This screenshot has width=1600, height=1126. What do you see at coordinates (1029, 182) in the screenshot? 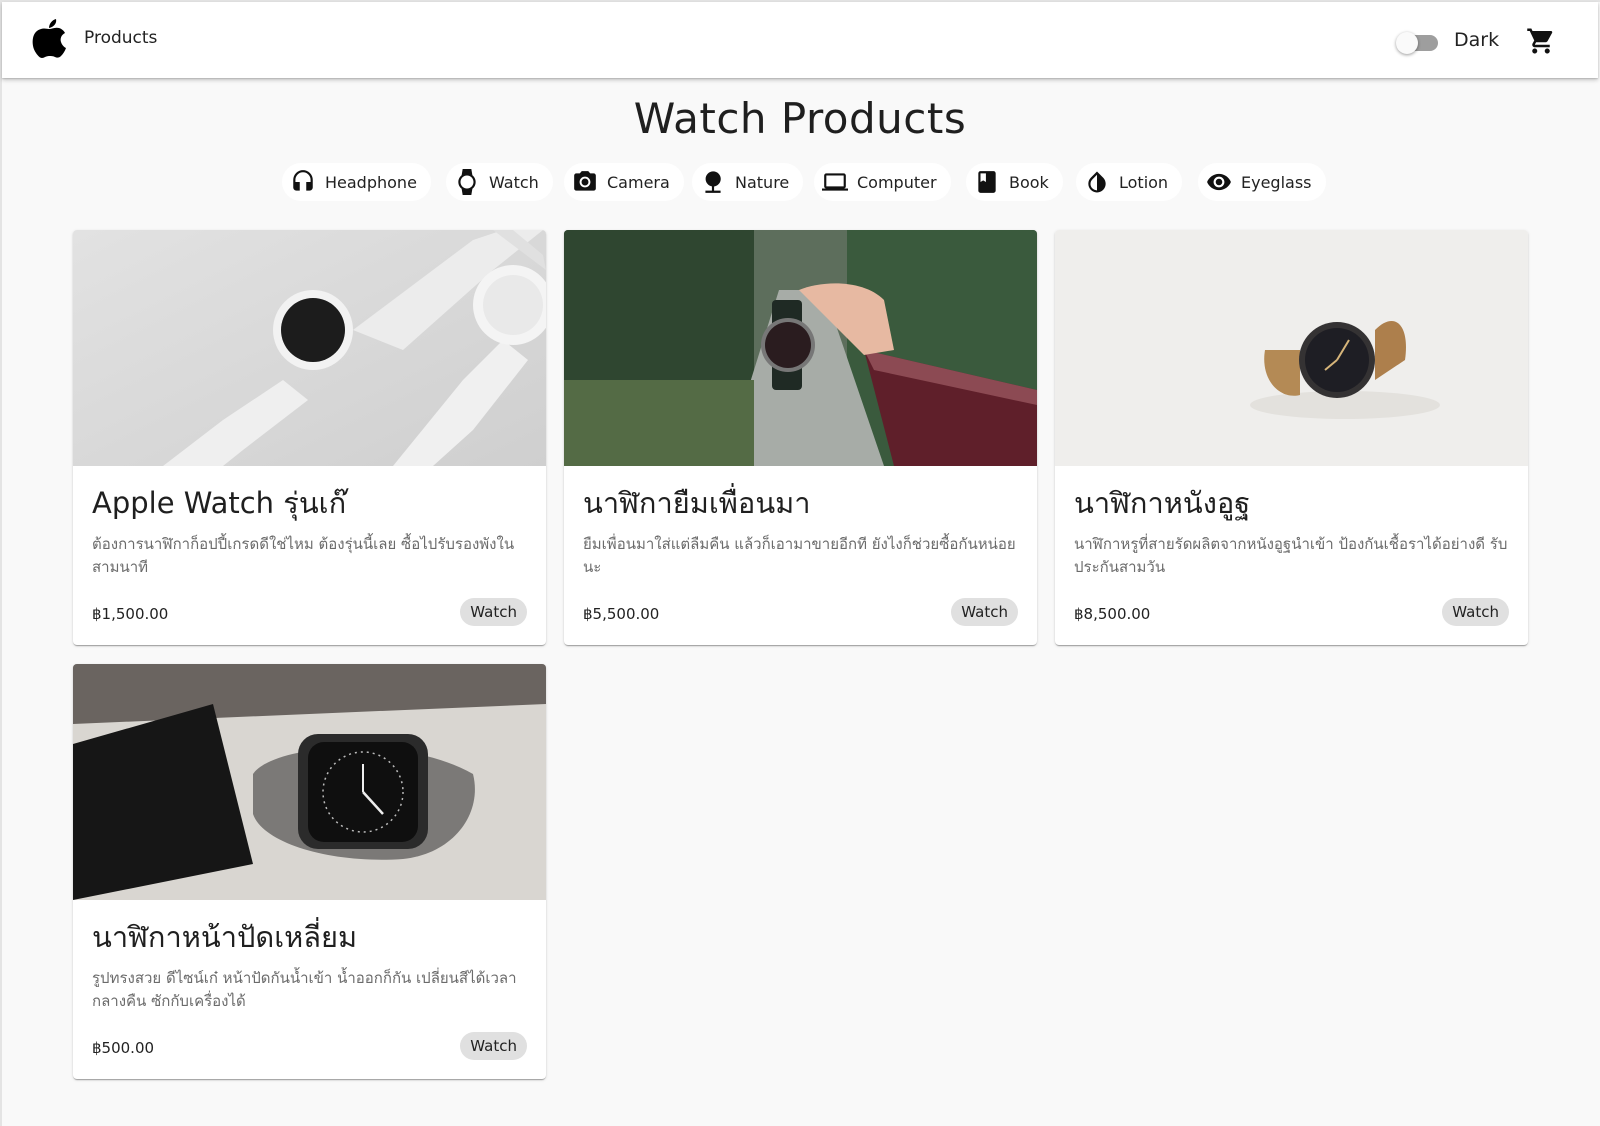
I see `category-label: Book` at bounding box center [1029, 182].